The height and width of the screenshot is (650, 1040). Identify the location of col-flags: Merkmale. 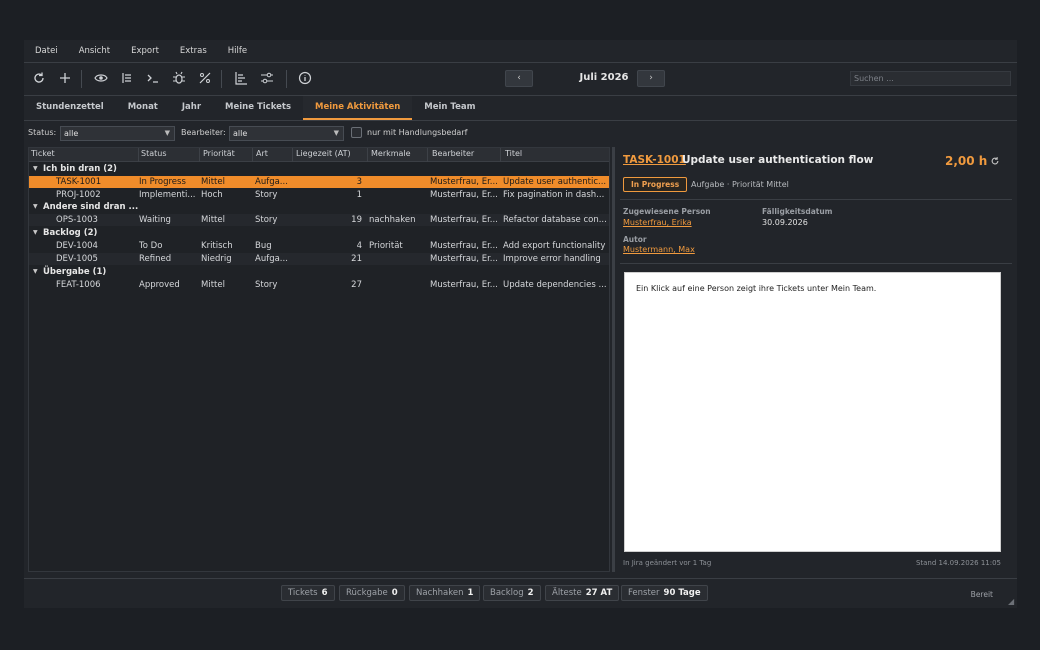
(391, 153).